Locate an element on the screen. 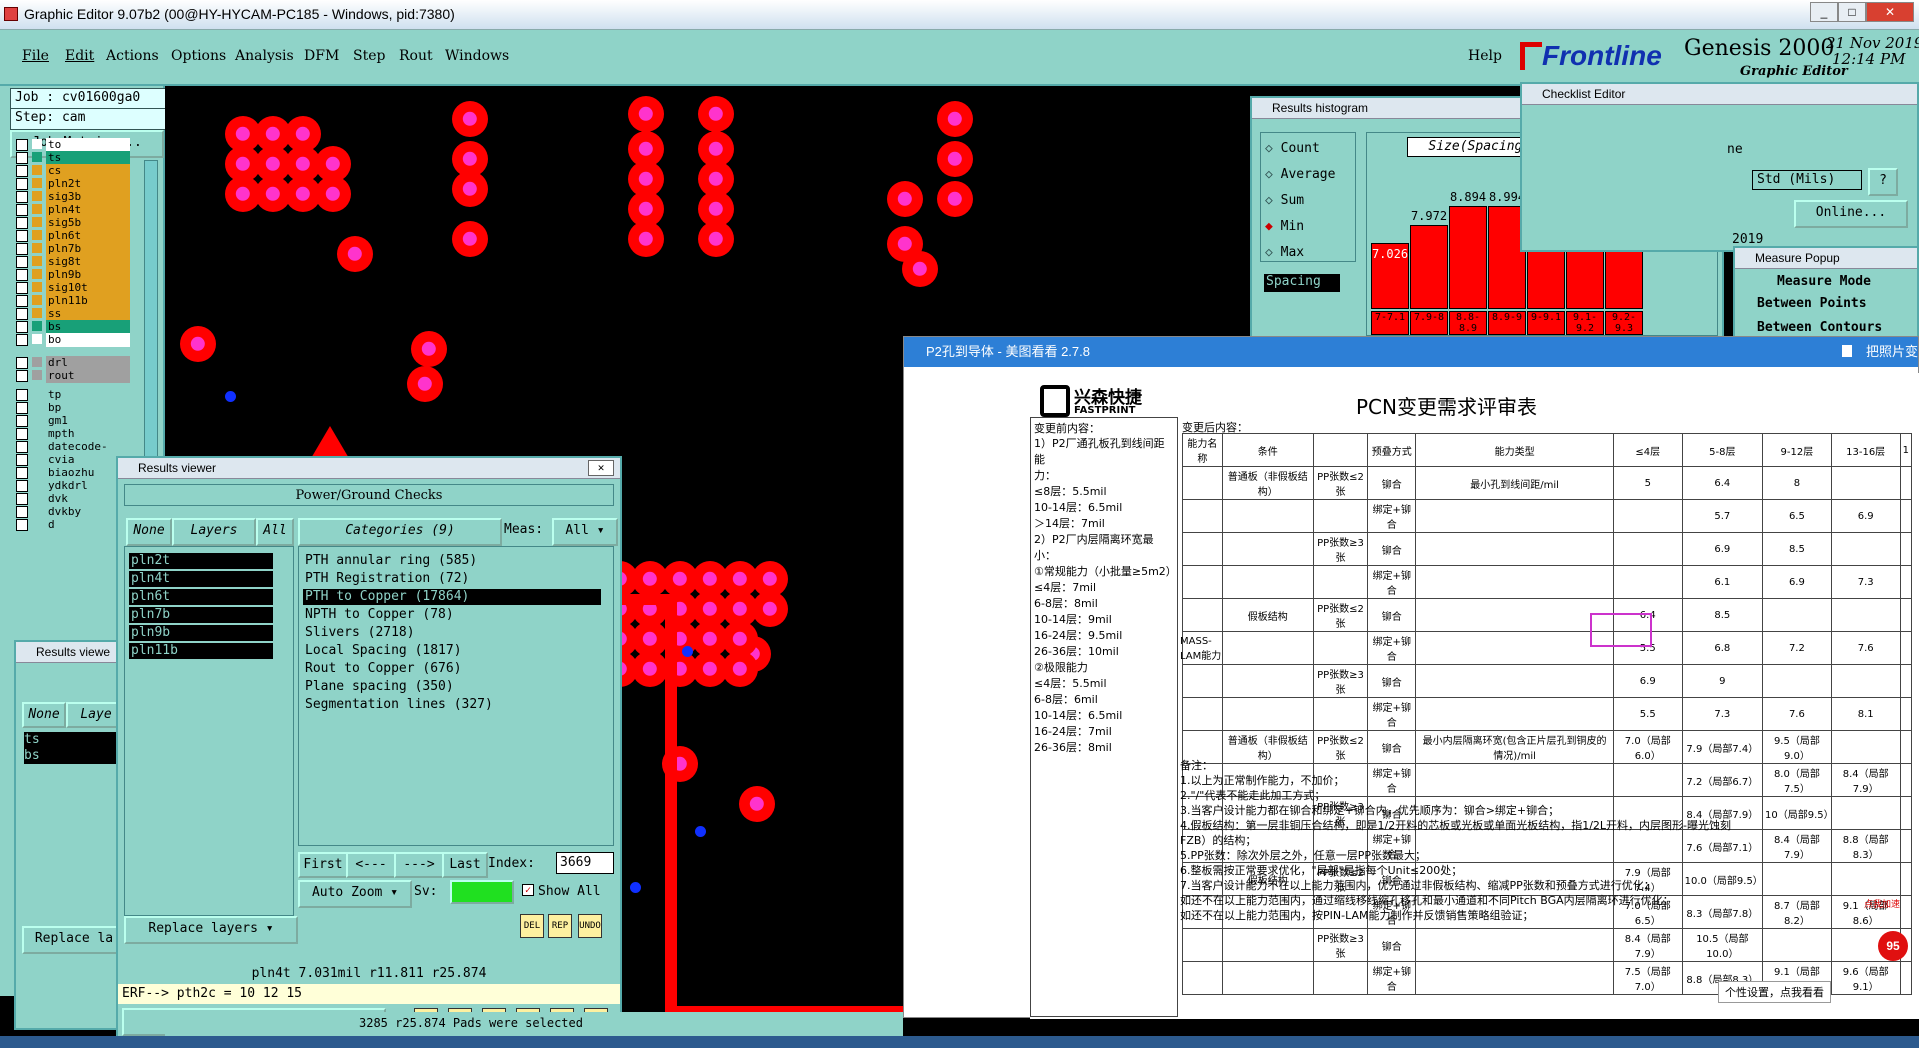 This screenshot has width=1919, height=1048. replace-tool-button: REP is located at coordinates (560, 926).